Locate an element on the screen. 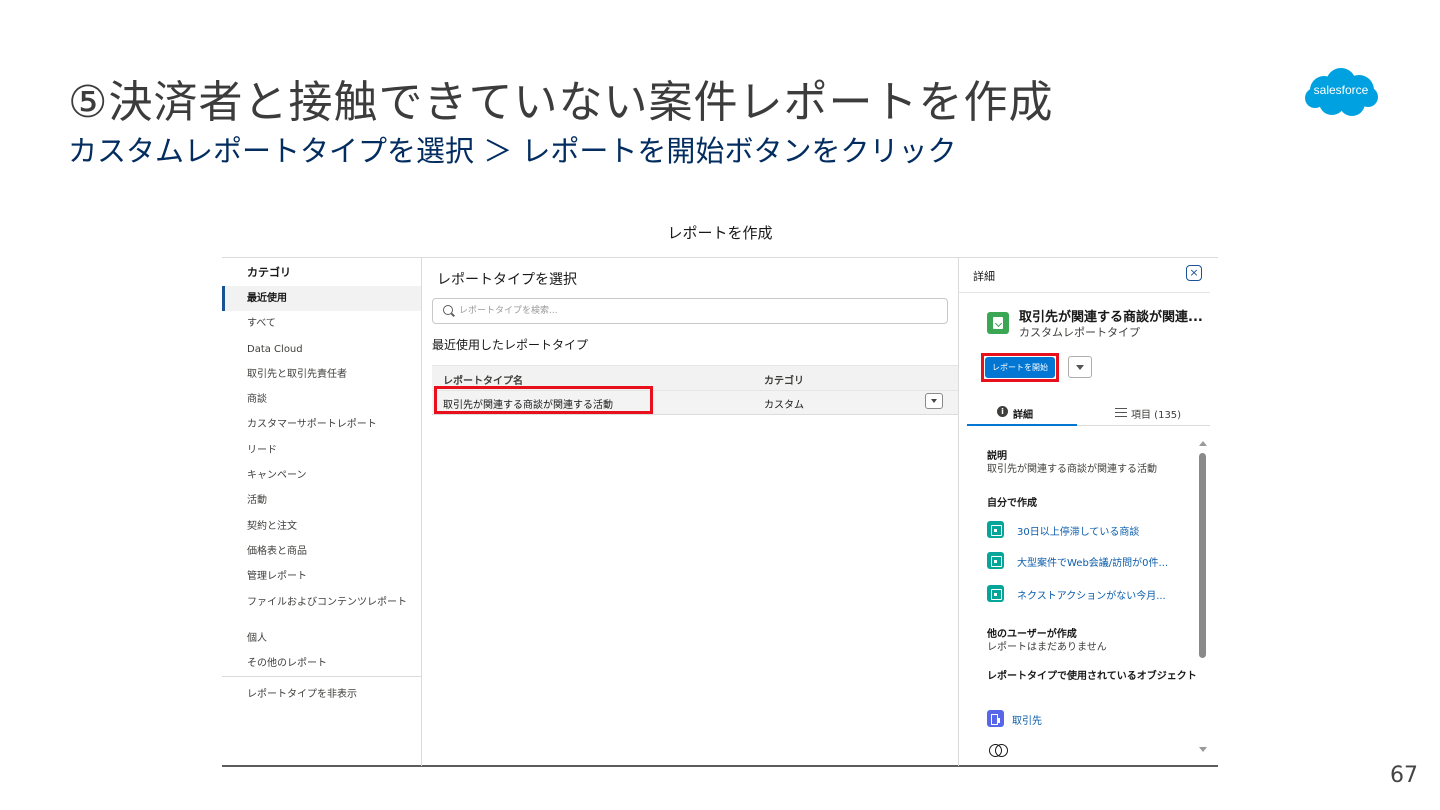 This screenshot has width=1440, height=810. category-item-data-cloud: Data Cloud is located at coordinates (321, 349).